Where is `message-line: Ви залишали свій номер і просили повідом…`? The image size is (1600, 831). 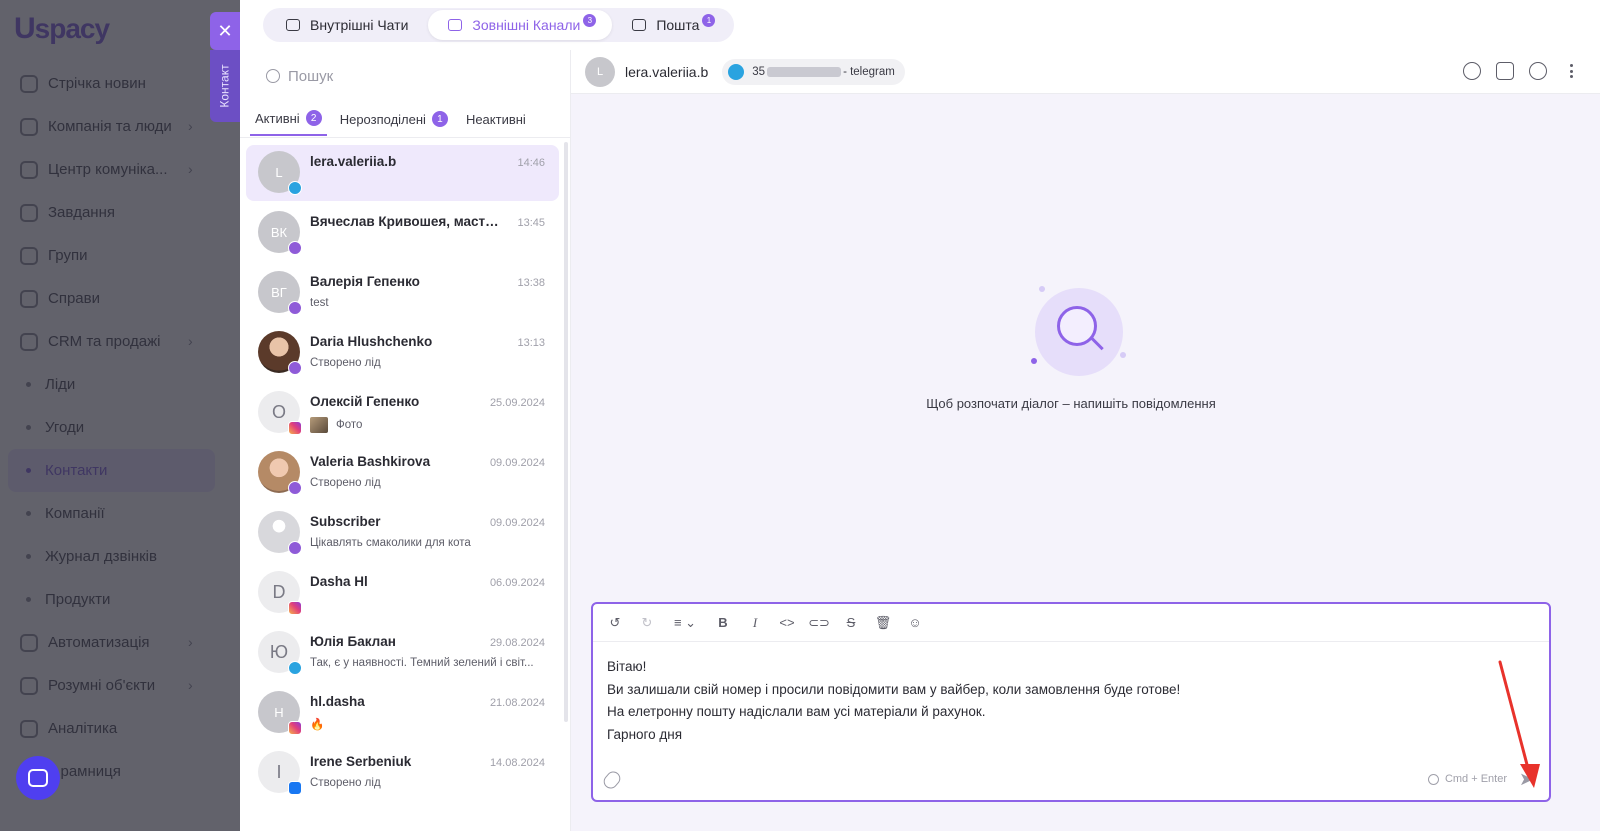
message-line: Ви залишали свій номер і просили повідом… is located at coordinates (894, 689).